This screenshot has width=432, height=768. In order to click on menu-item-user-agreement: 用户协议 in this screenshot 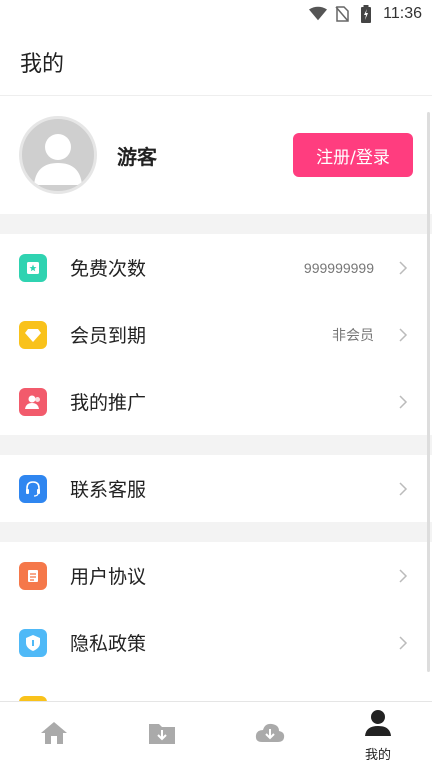, I will do `click(216, 575)`.